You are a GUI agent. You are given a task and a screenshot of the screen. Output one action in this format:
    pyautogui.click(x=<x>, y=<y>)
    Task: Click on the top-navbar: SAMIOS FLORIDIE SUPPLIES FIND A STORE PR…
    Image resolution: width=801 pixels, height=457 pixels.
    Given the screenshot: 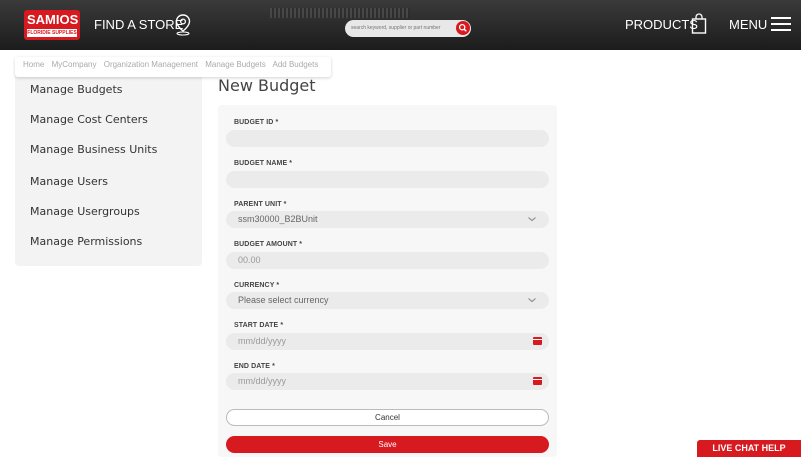 What is the action you would take?
    pyautogui.click(x=400, y=25)
    